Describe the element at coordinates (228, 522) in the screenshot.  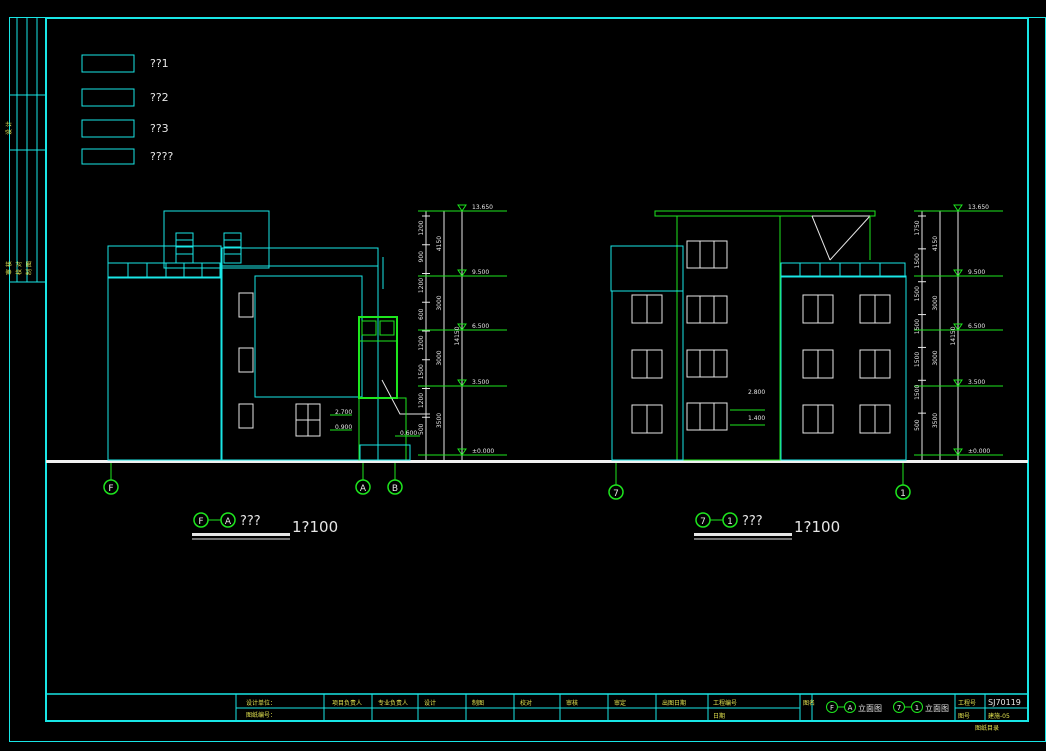
I see `left-title-to: A` at that location.